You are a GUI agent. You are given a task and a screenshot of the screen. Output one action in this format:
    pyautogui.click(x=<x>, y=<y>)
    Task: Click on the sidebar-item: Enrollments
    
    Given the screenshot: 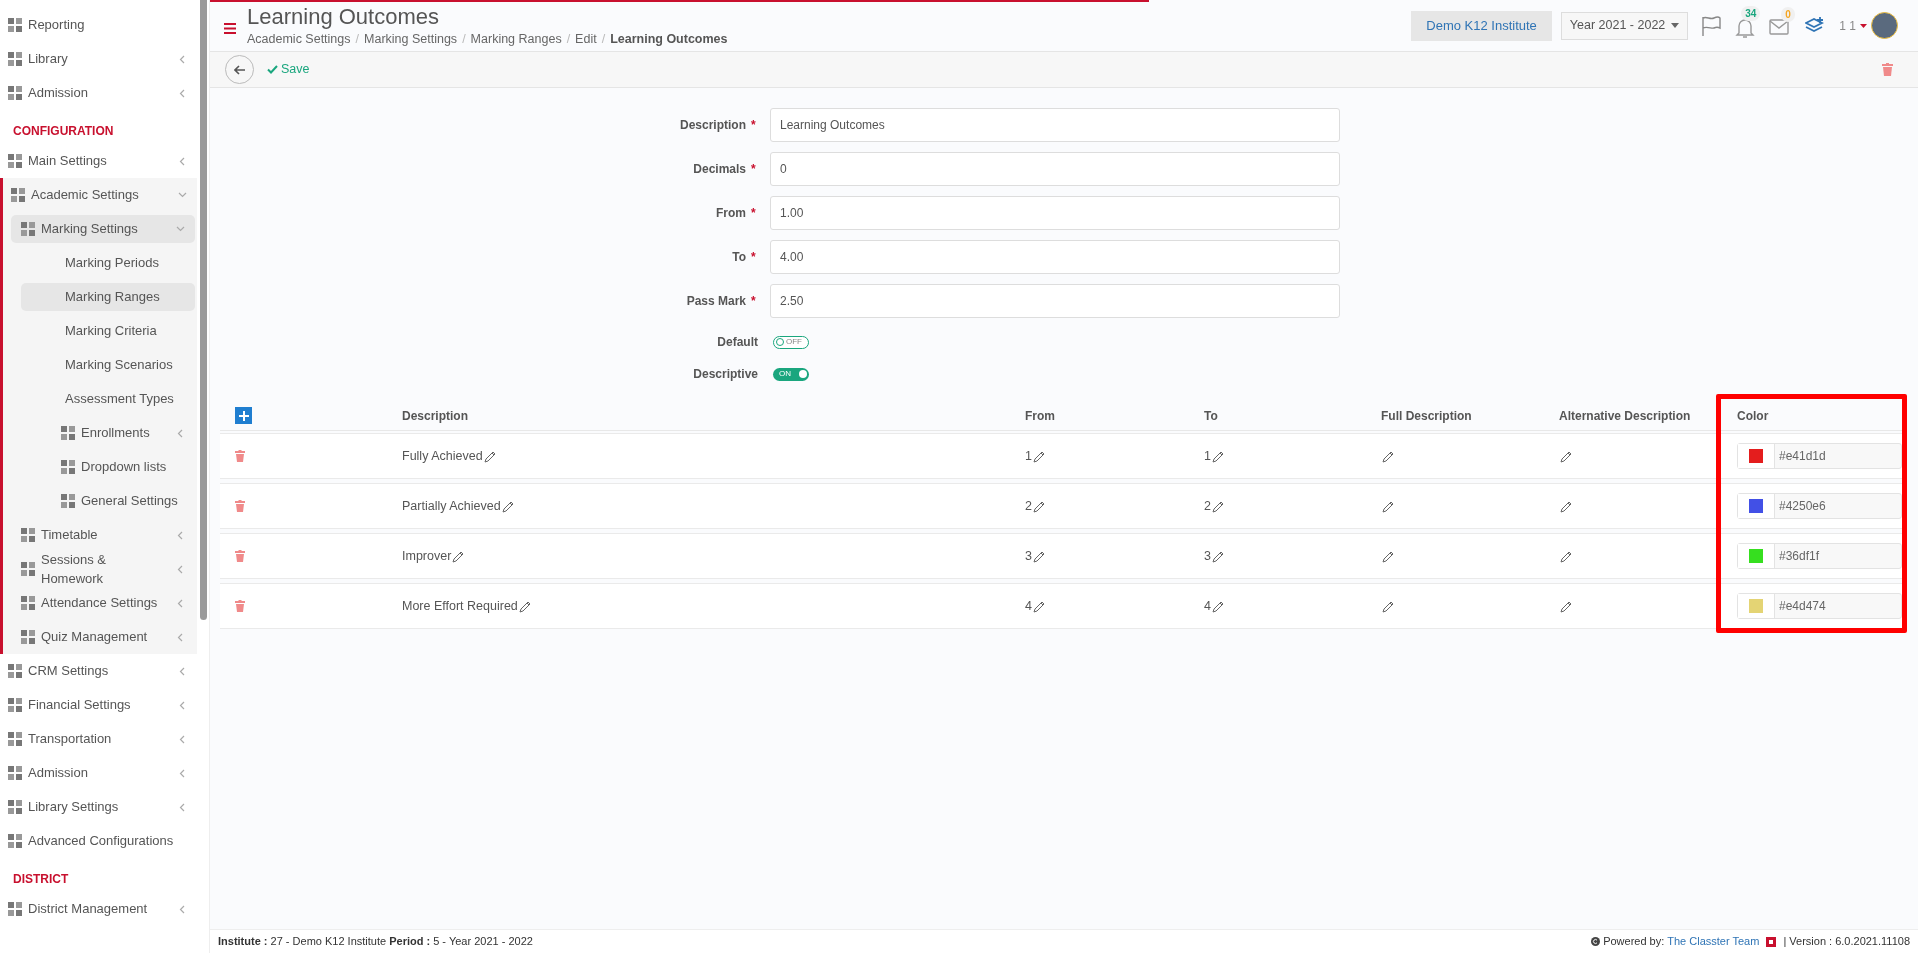 What is the action you would take?
    pyautogui.click(x=108, y=433)
    